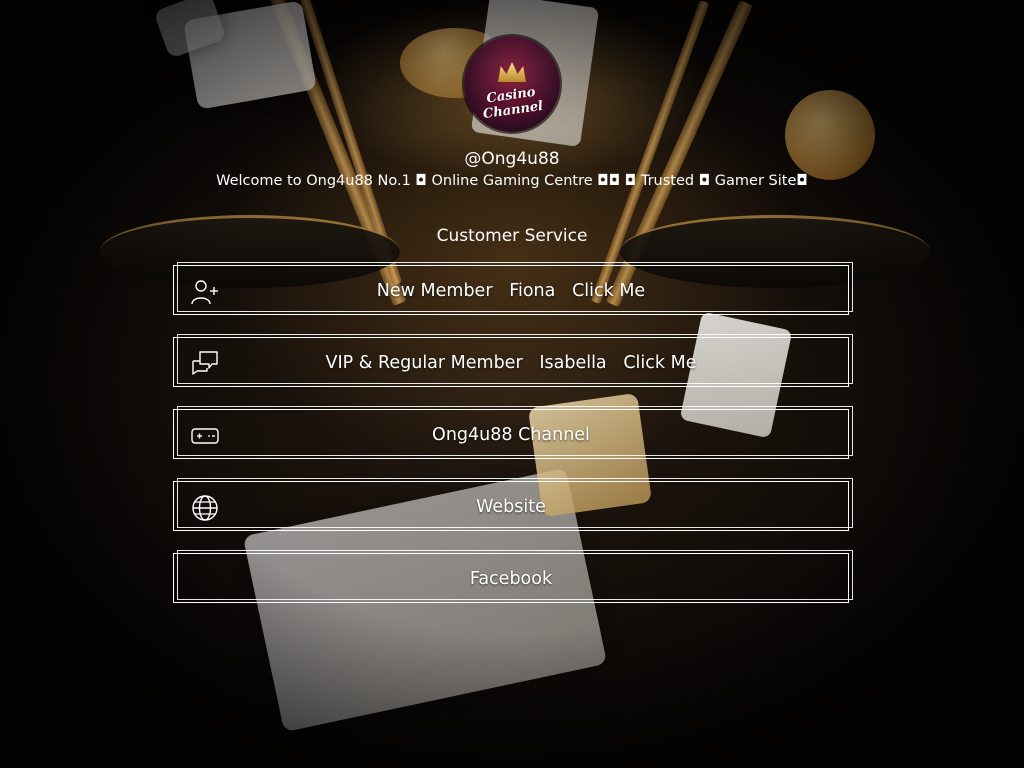 The width and height of the screenshot is (1024, 768). I want to click on link-label: Facebook, so click(511, 579).